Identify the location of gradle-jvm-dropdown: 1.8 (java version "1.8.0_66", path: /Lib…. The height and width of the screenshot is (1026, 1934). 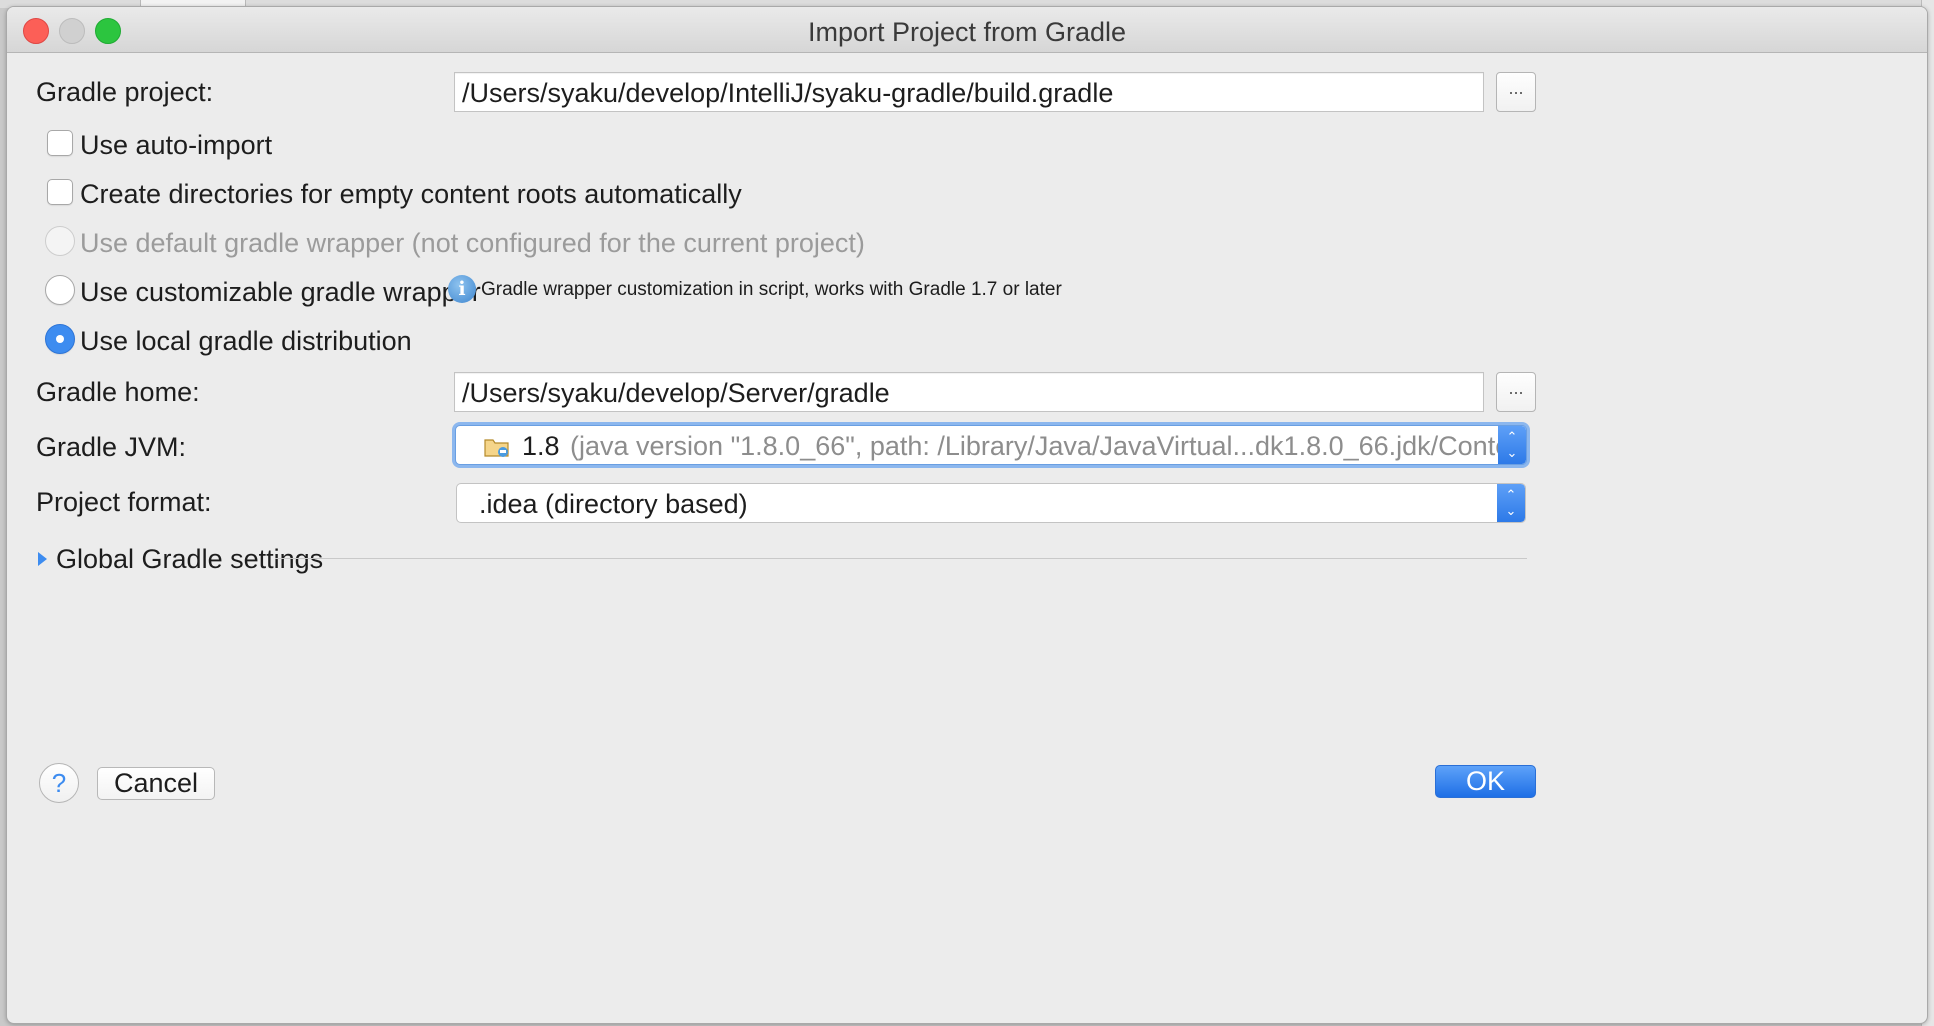
(991, 445).